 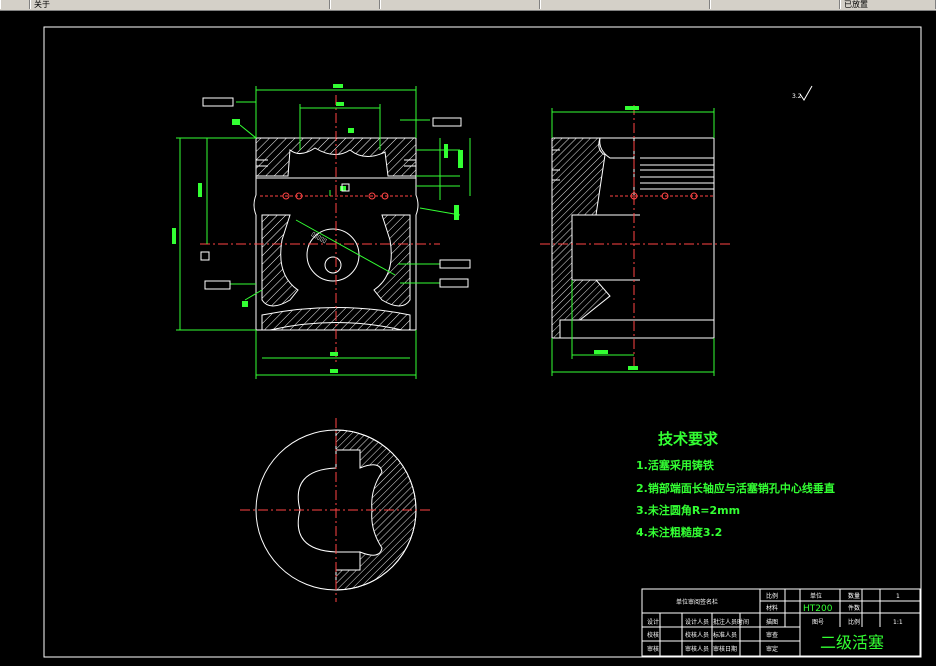 What do you see at coordinates (675, 465) in the screenshot?
I see `tech-item-1: 1.活塞采用铸铁` at bounding box center [675, 465].